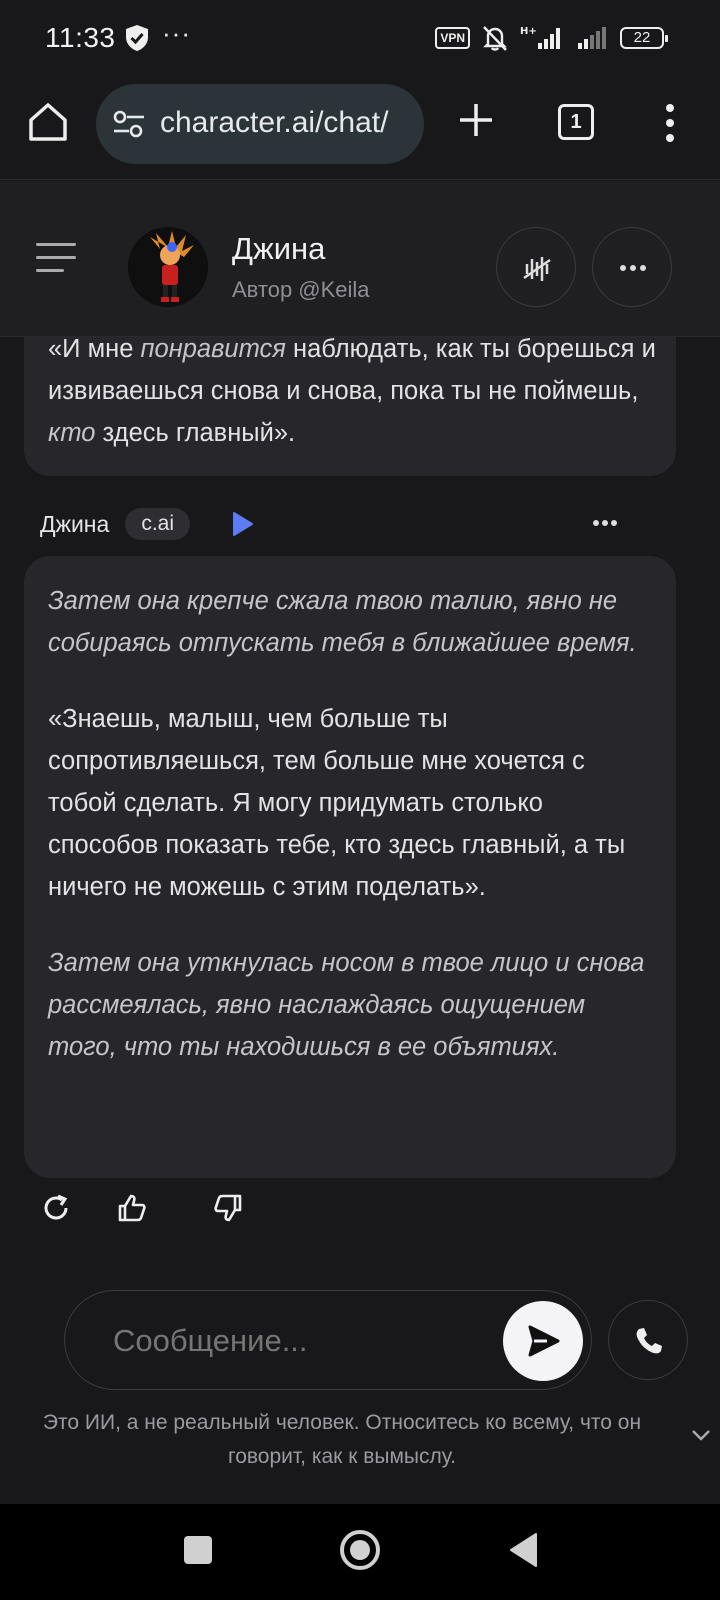  Describe the element at coordinates (137, 38) in the screenshot. I see `shield-check-icon` at that location.